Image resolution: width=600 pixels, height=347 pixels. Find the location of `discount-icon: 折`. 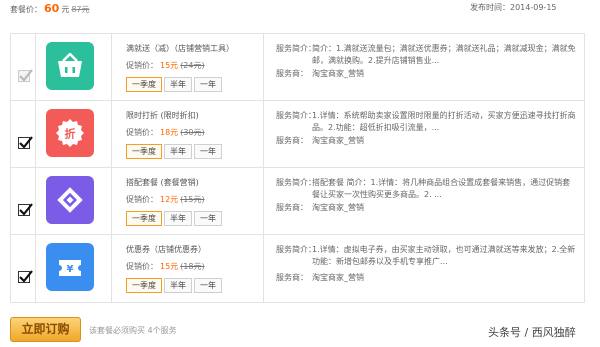

discount-icon: 折 is located at coordinates (70, 133).